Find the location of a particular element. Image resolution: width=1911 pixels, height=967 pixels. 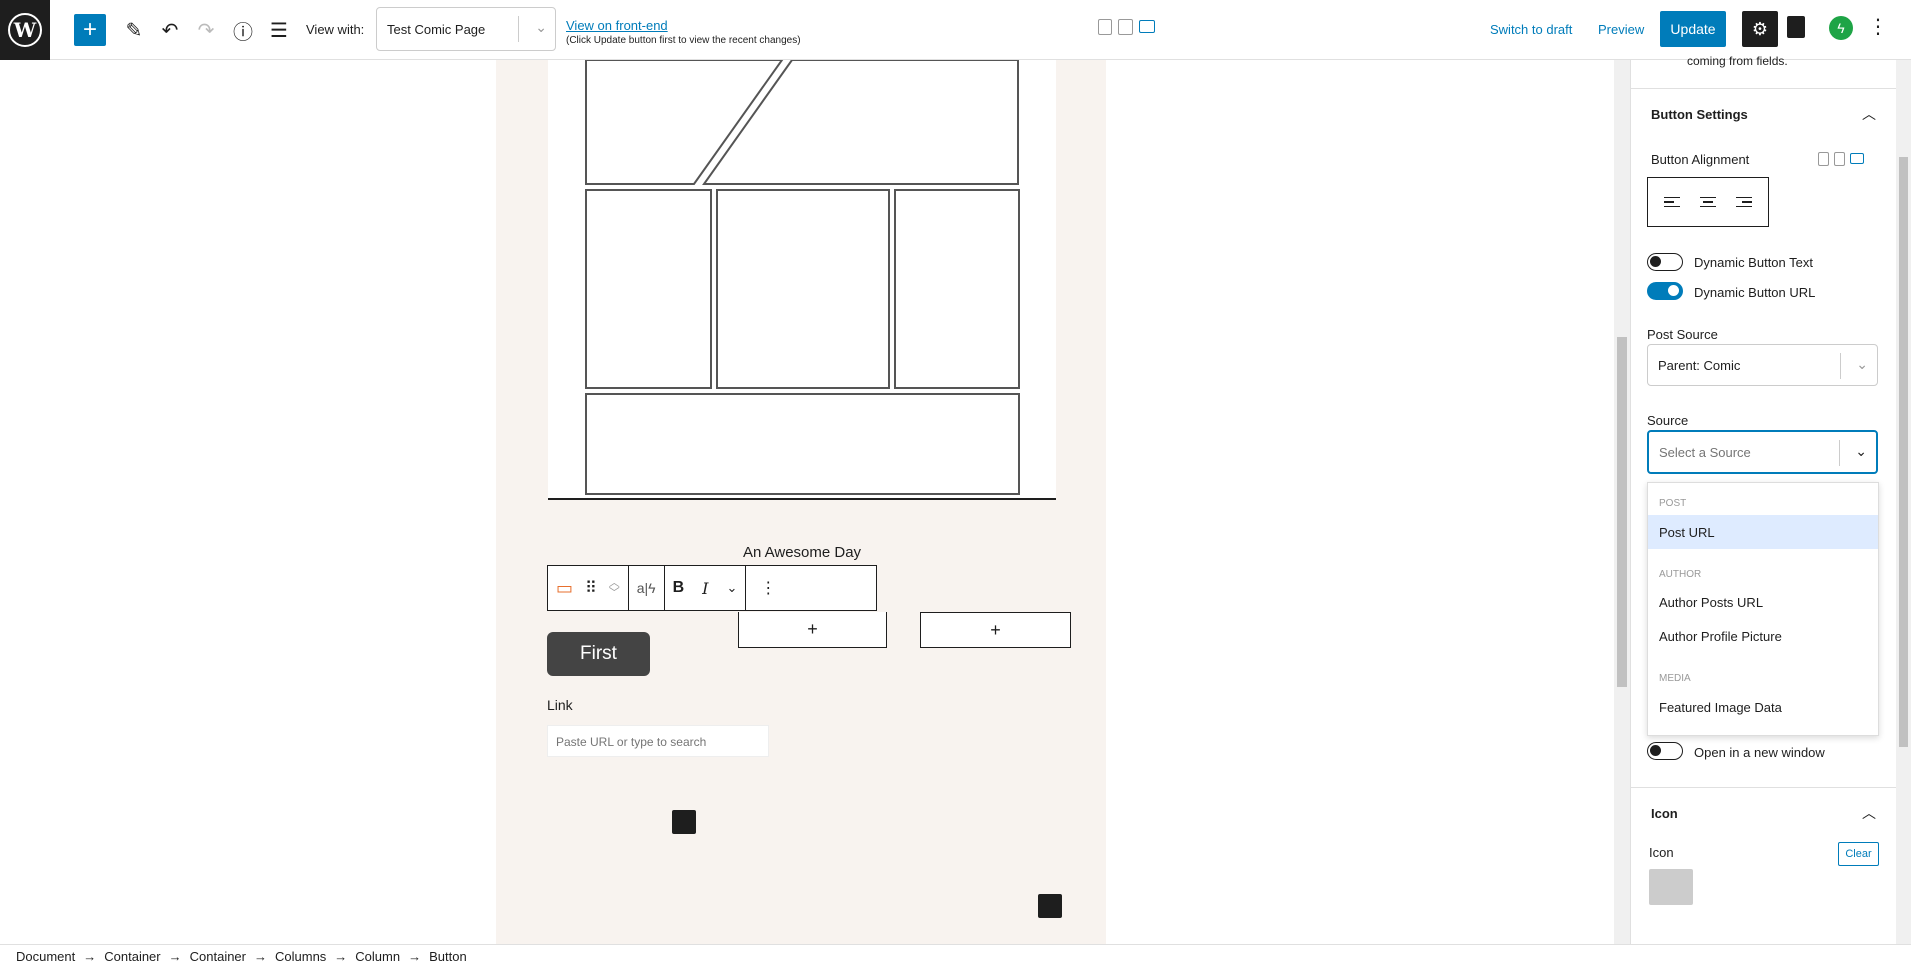

undo-icon: ↶ is located at coordinates (170, 30).